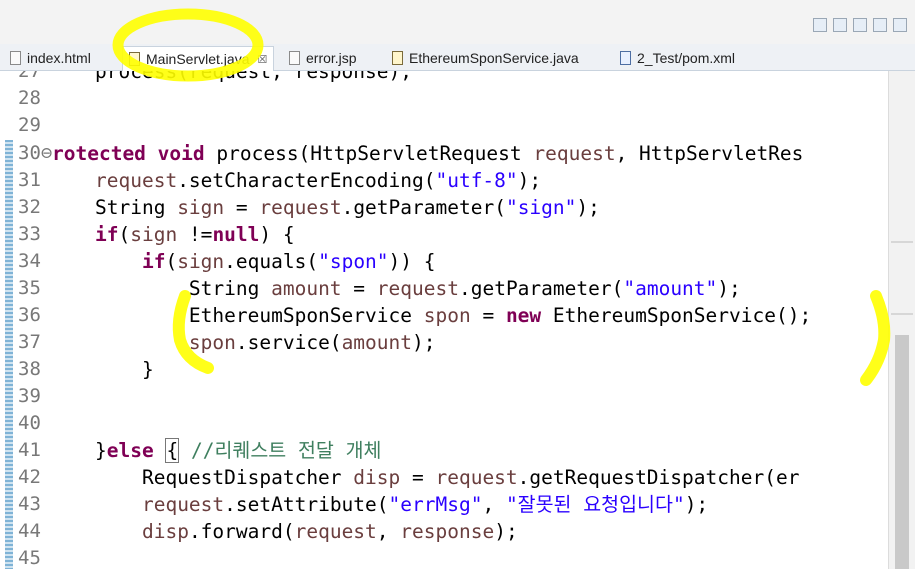 Image resolution: width=915 pixels, height=569 pixels. I want to click on line-number: 31, so click(29, 180).